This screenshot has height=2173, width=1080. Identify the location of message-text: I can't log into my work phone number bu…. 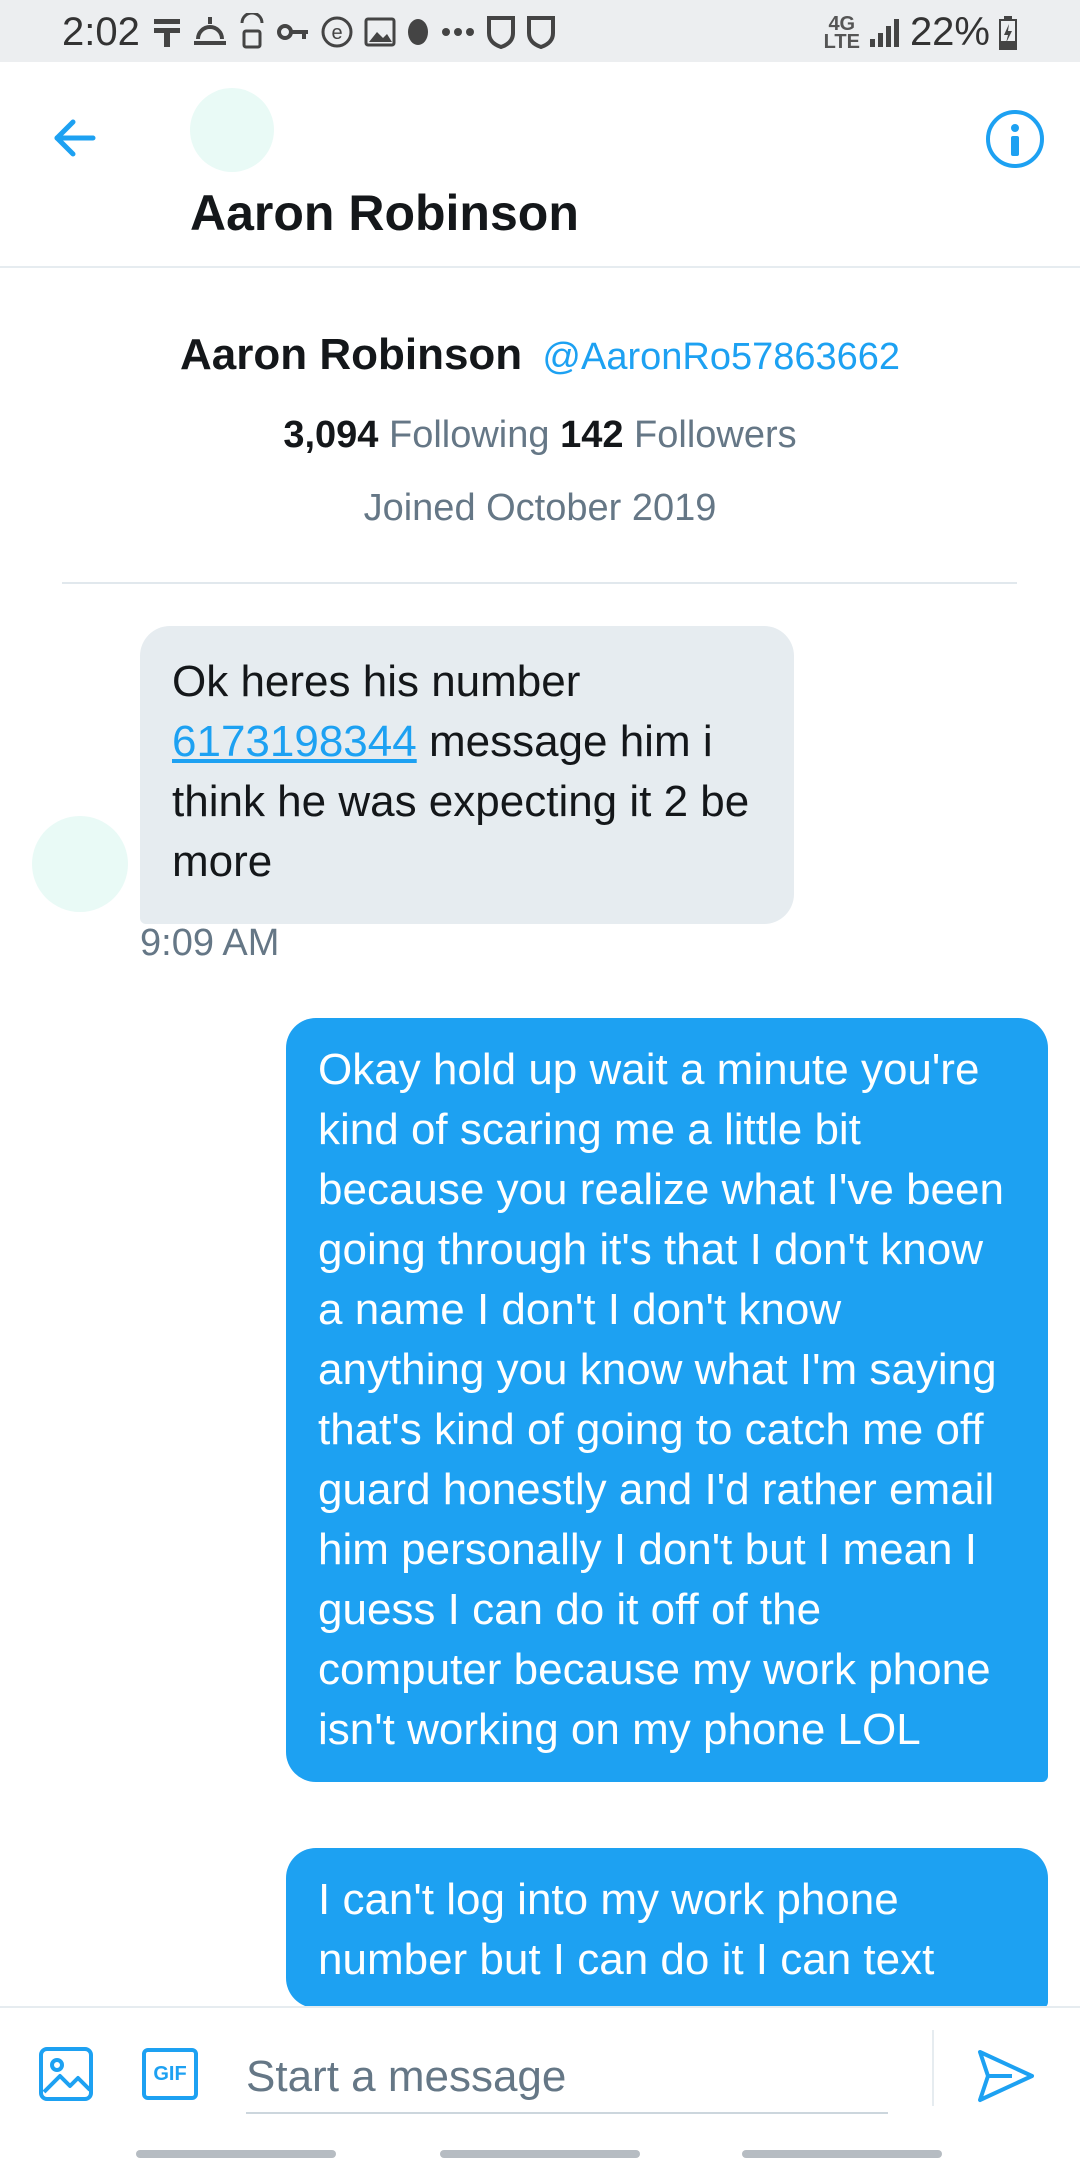
(626, 1929).